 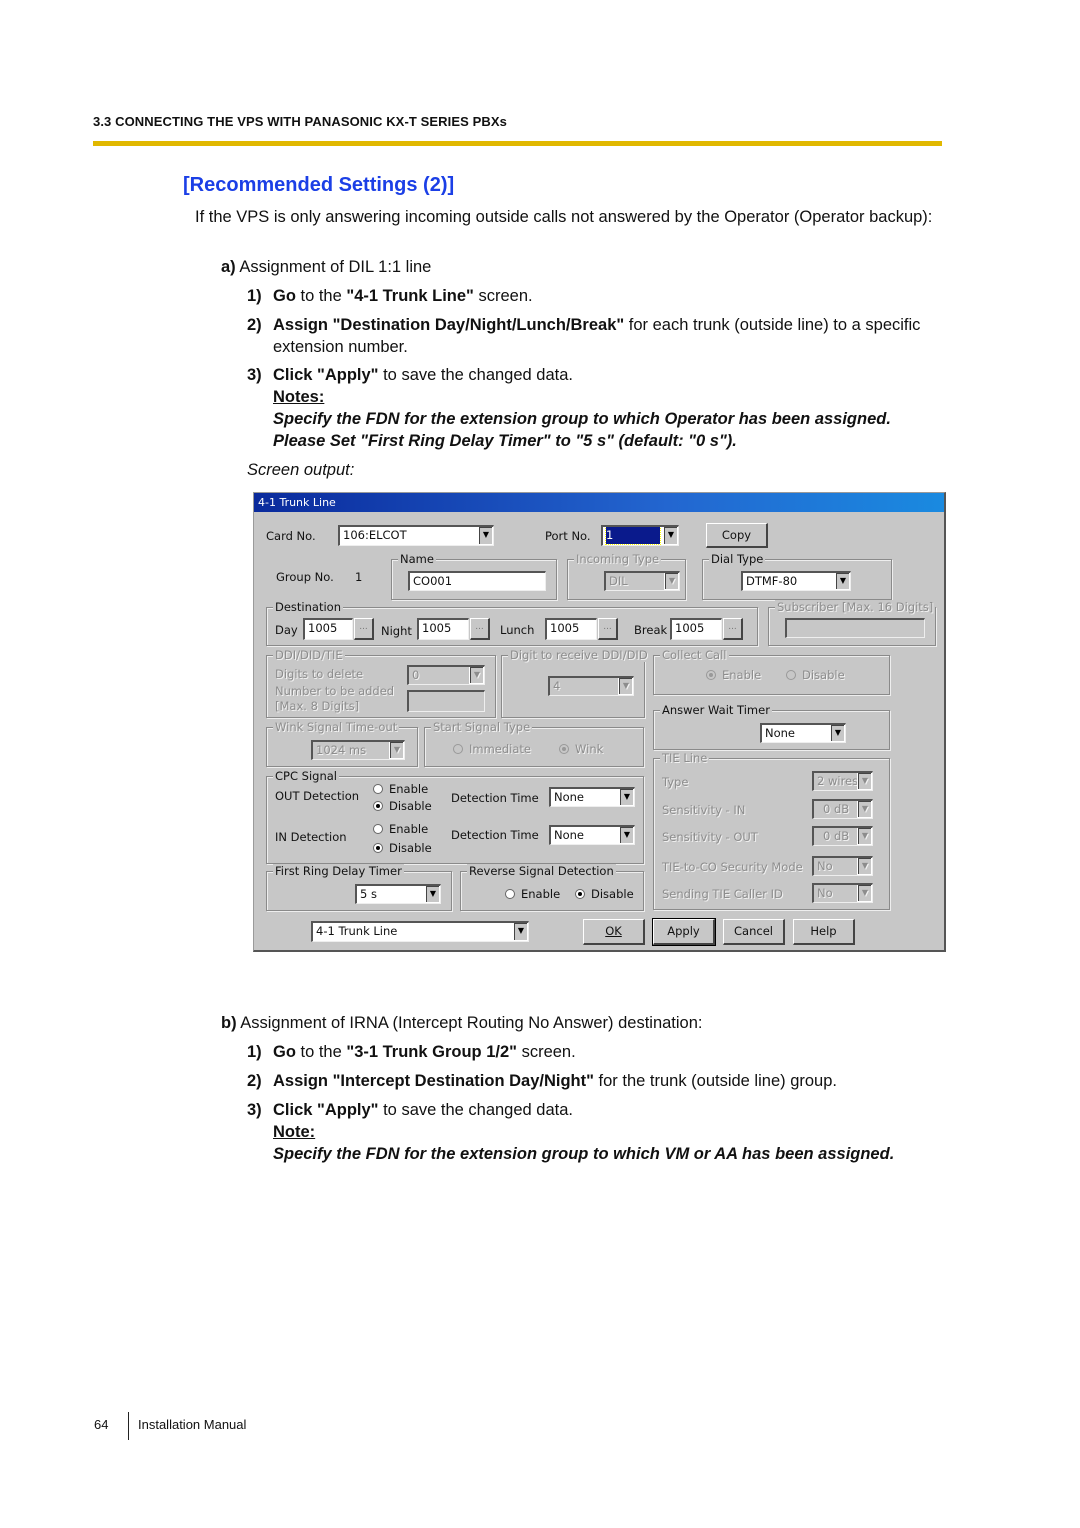 I want to click on digit-receive-group: Digit to receive DDI/DID 4 ▼, so click(x=575, y=683).